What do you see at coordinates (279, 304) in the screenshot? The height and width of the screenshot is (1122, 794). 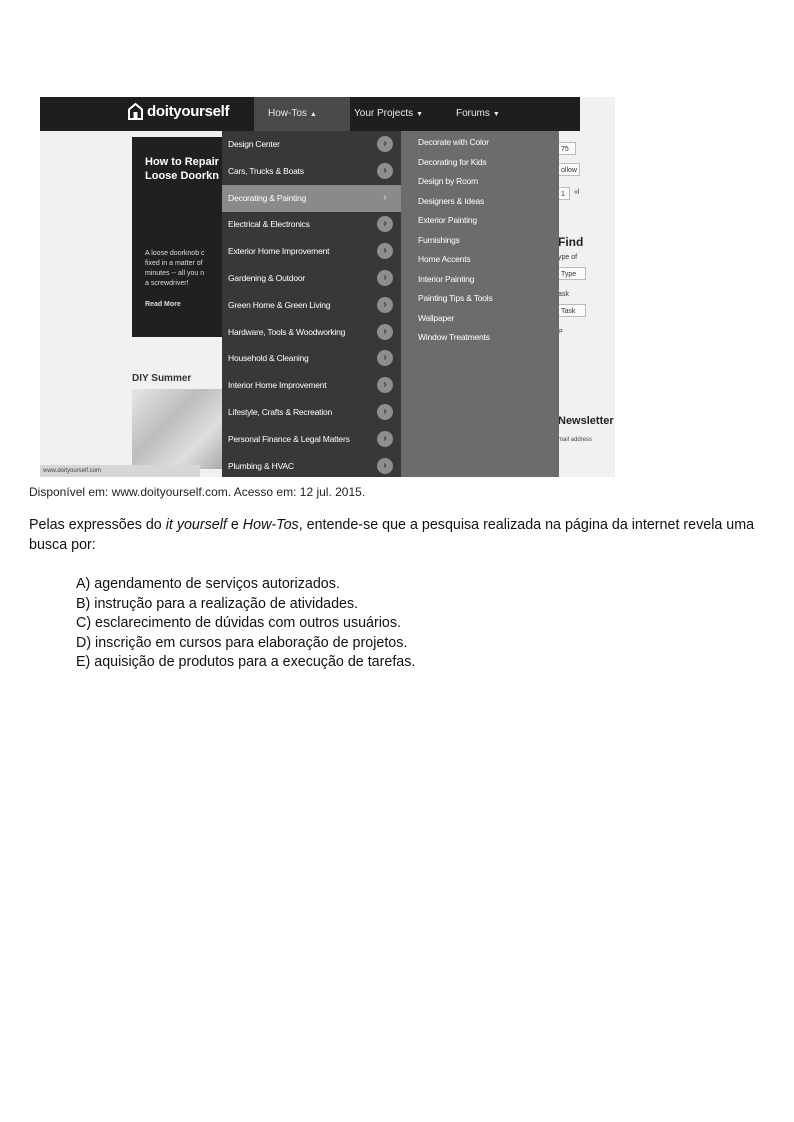 I see `menu-item-label: Green Home & Green Living` at bounding box center [279, 304].